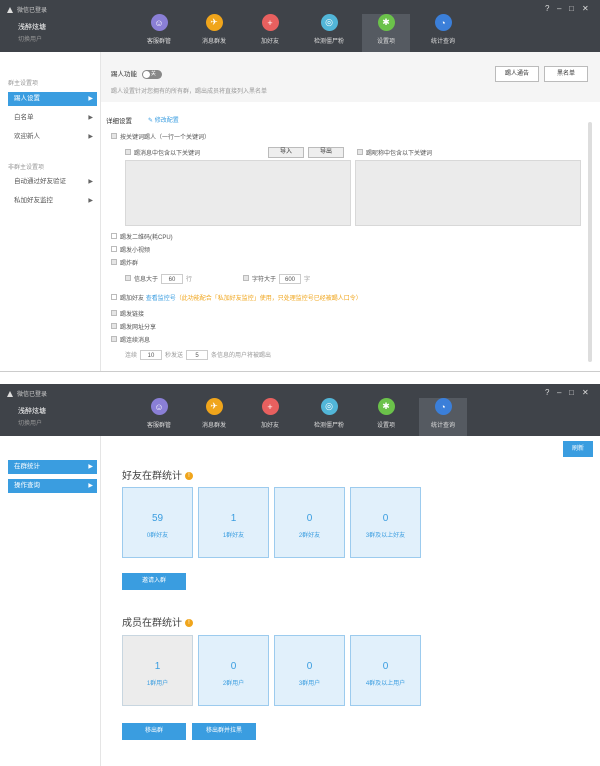 This screenshot has height=766, width=600. Describe the element at coordinates (124, 262) in the screenshot. I see `flood-option: 踢炸群` at that location.